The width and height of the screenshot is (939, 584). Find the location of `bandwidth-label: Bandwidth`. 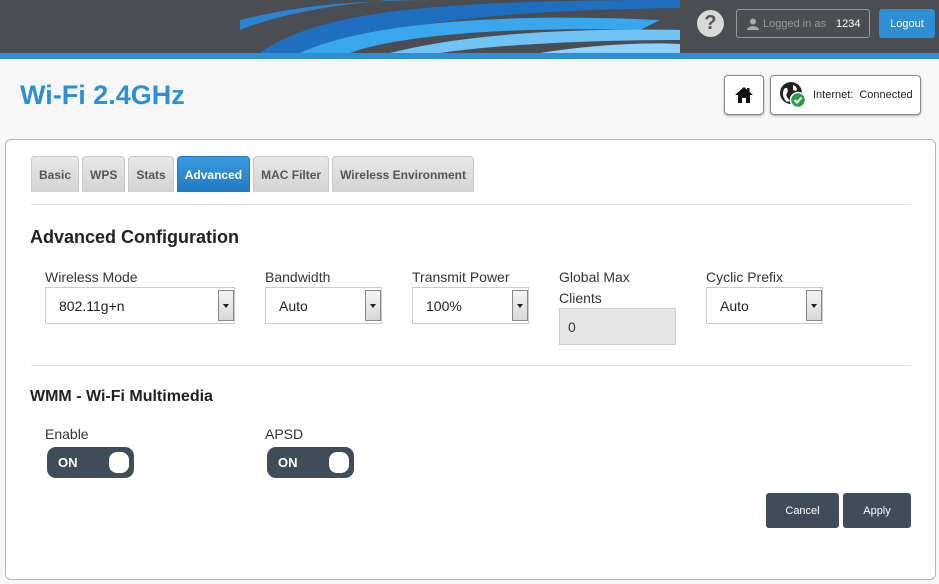

bandwidth-label: Bandwidth is located at coordinates (298, 277).